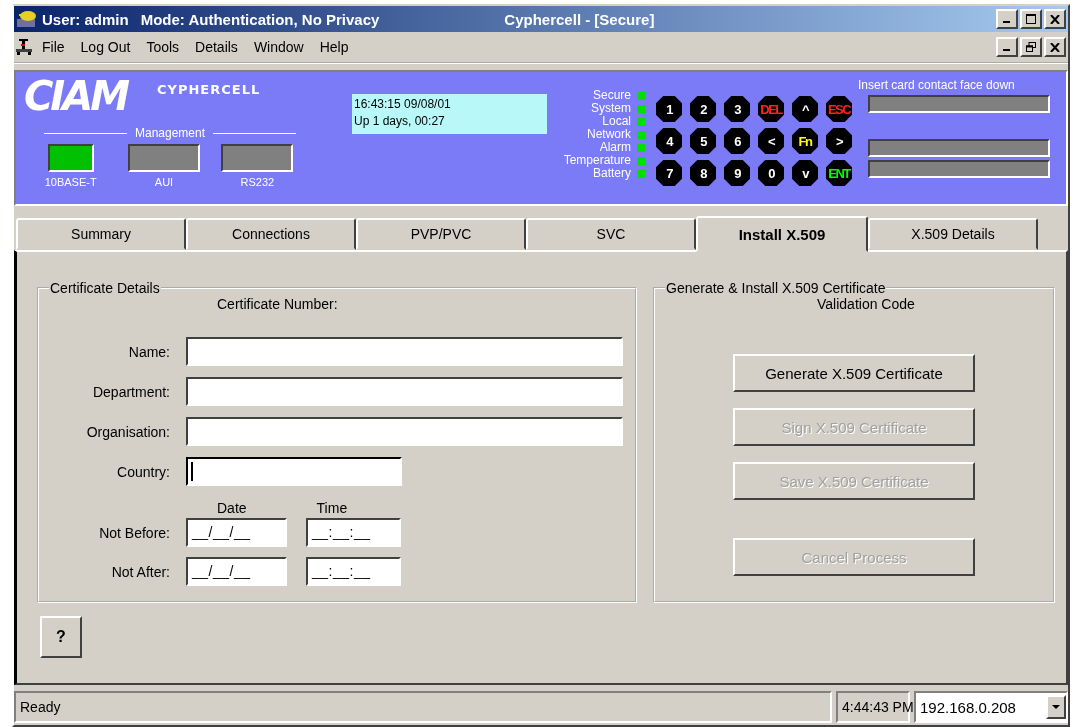 This screenshot has height=727, width=1075. What do you see at coordinates (839, 173) in the screenshot?
I see `keypad-key: ENT` at bounding box center [839, 173].